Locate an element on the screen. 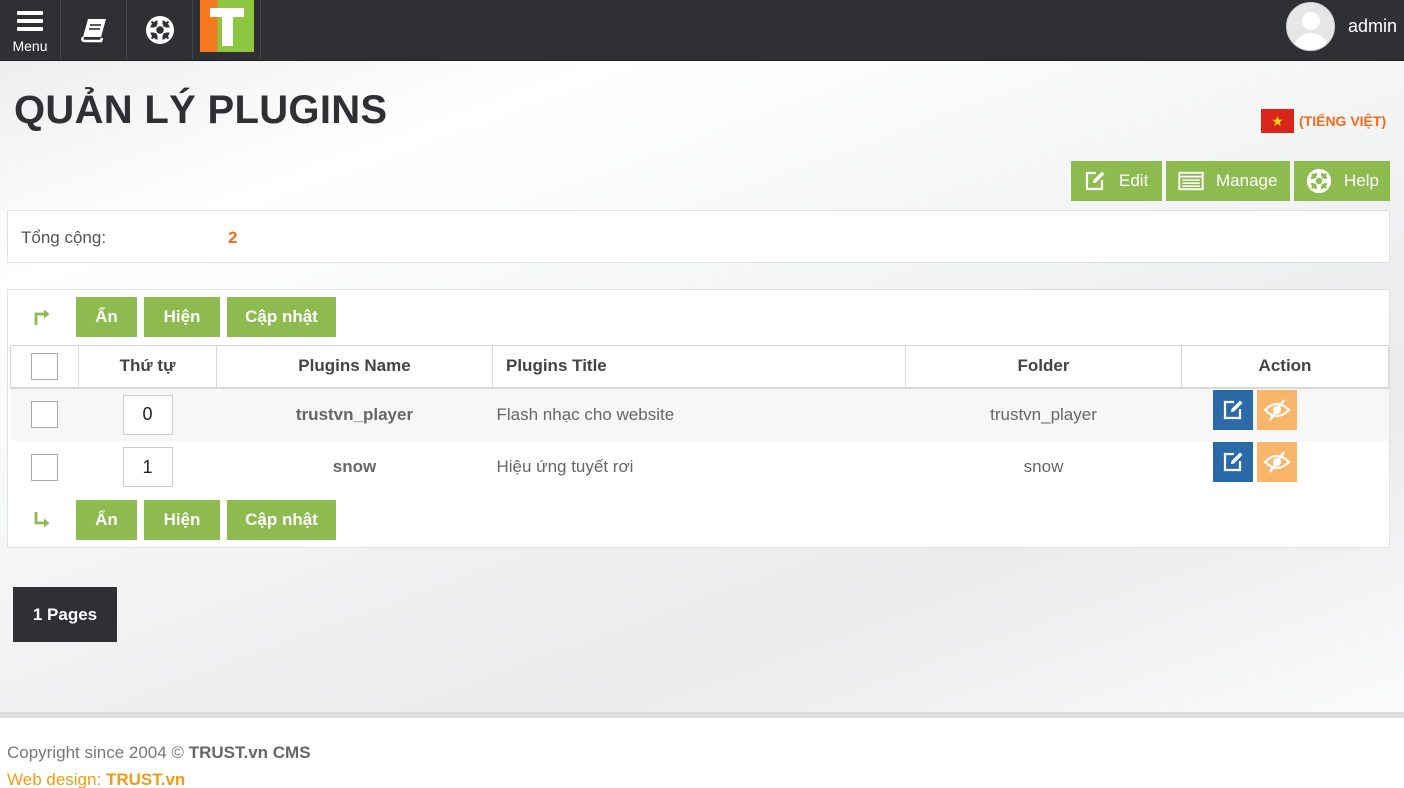  column-header-name: Plugins Name is located at coordinates (354, 367).